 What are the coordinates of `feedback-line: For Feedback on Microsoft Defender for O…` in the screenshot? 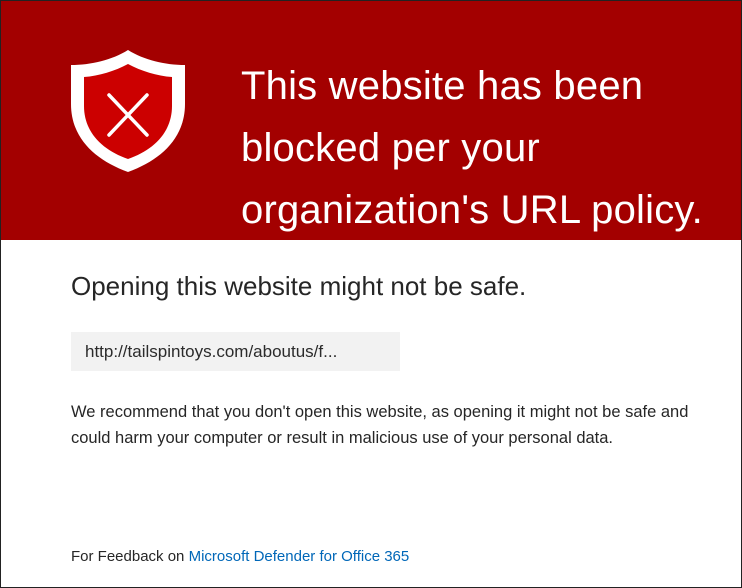 It's located at (240, 556).